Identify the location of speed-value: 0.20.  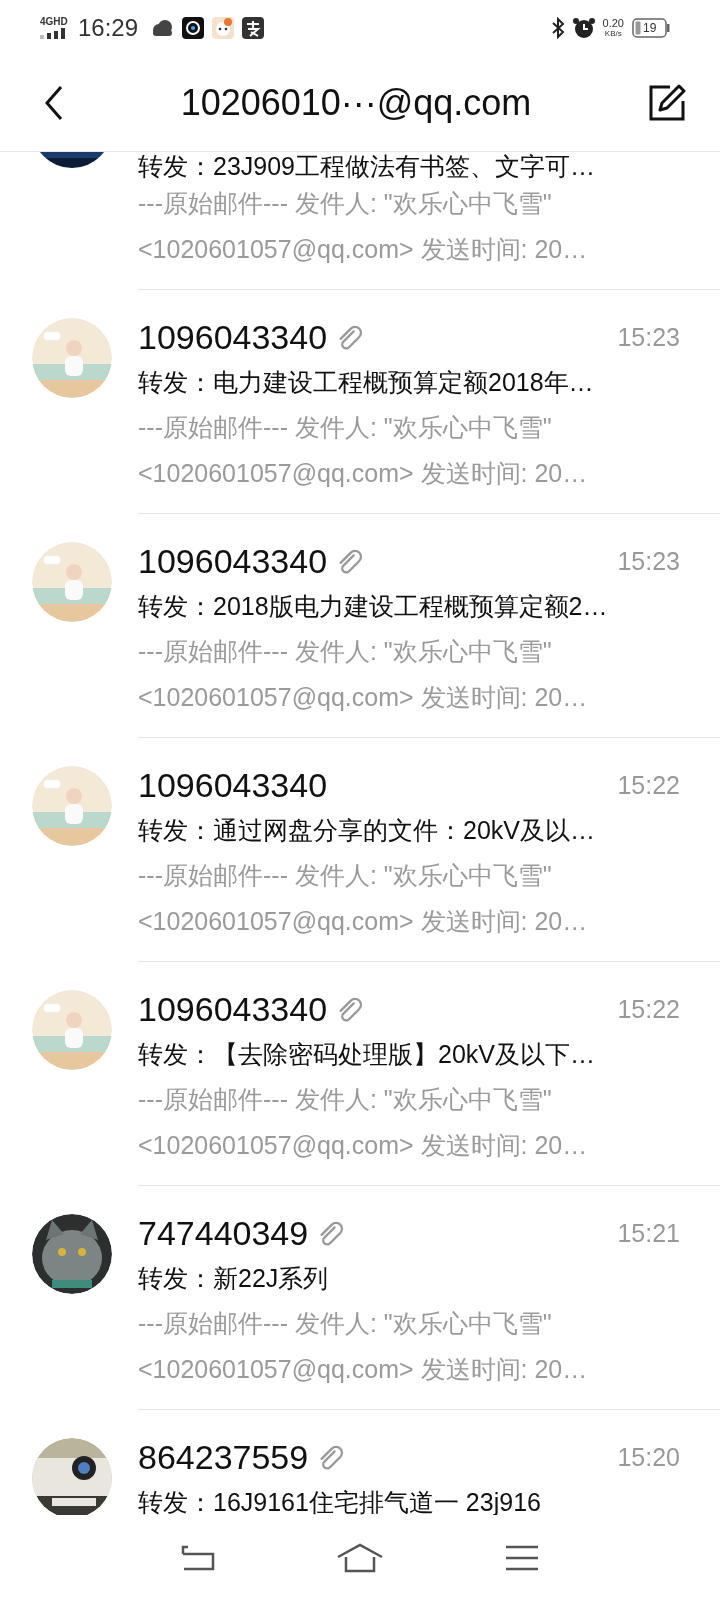
(613, 23).